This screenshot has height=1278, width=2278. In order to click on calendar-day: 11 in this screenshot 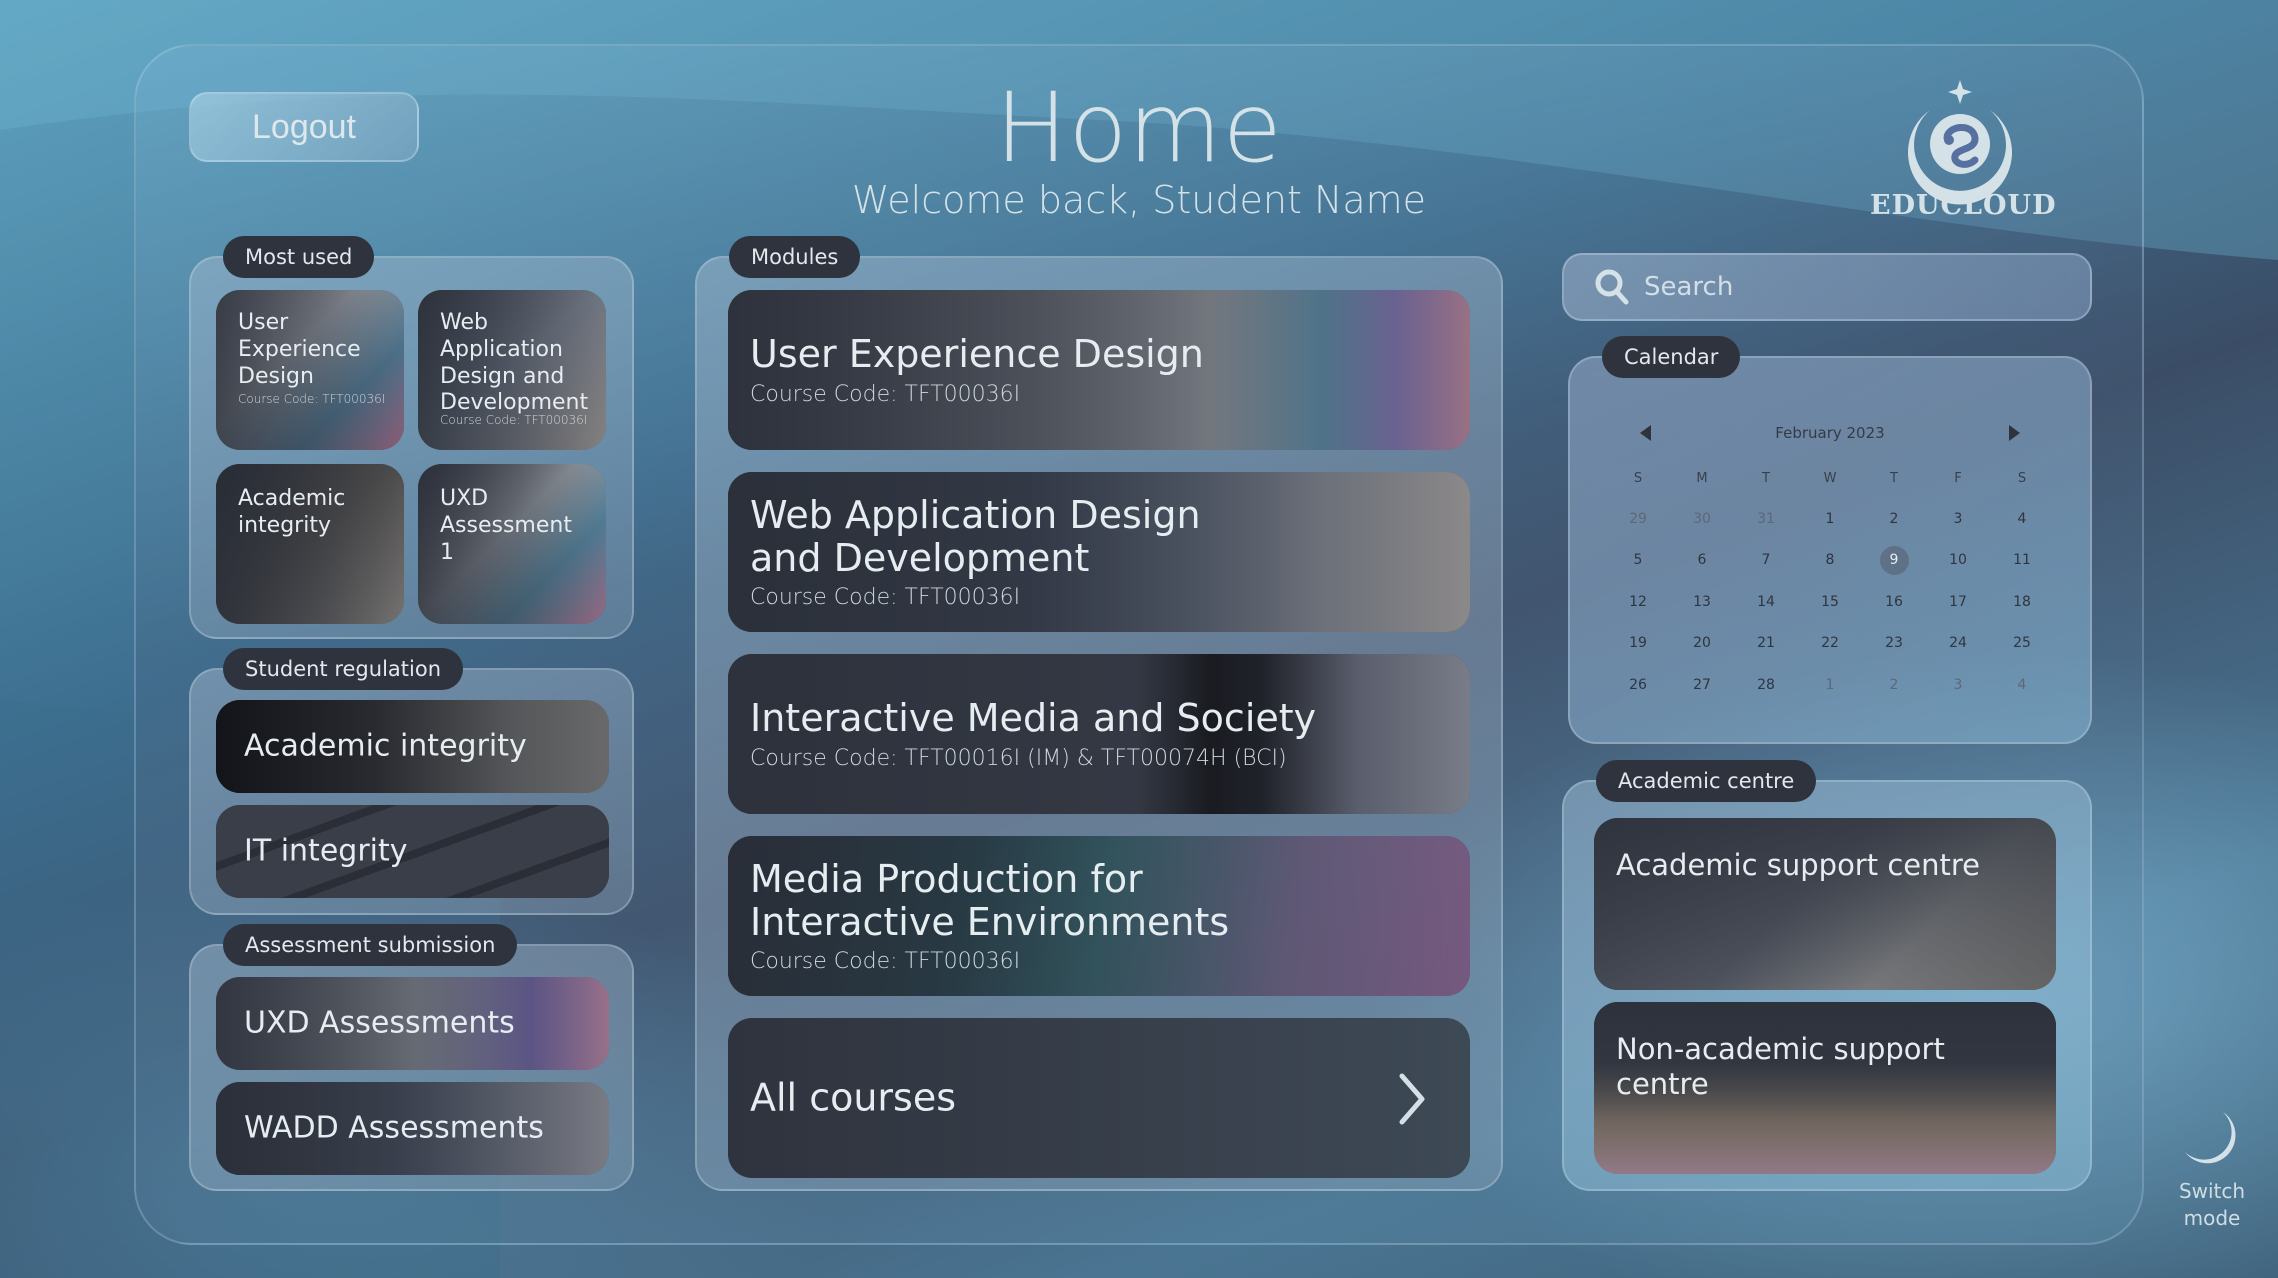, I will do `click(2022, 561)`.